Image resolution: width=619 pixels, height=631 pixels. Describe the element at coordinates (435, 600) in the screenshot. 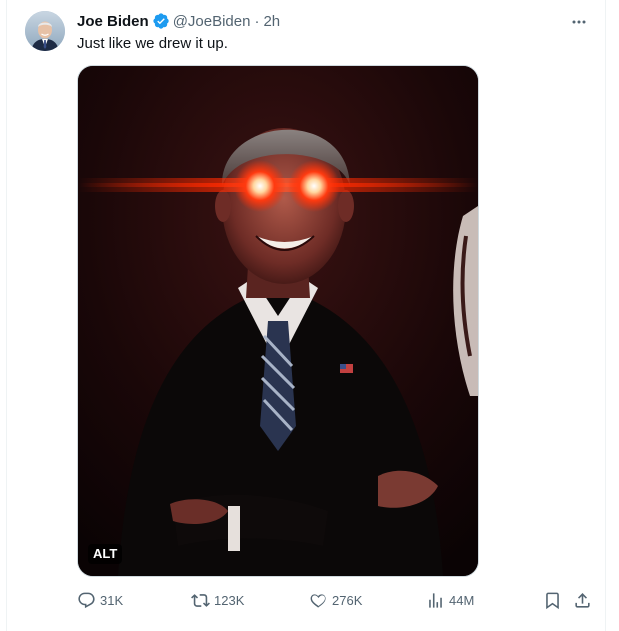

I see `views-icon` at that location.